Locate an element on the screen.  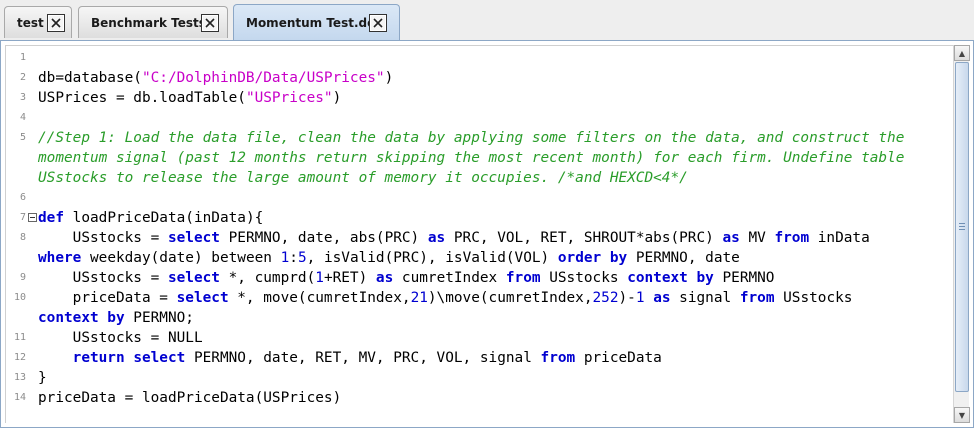
line-number: 4 is located at coordinates (22, 117).